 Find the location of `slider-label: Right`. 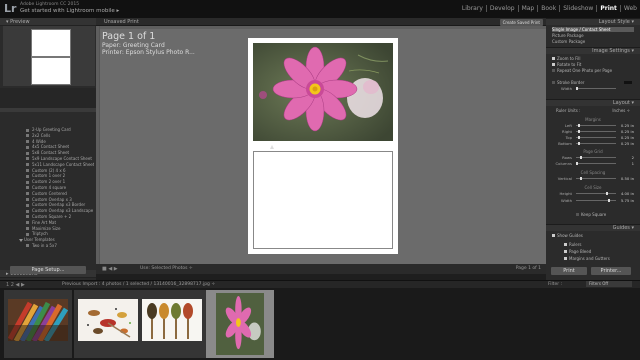

slider-label: Right is located at coordinates (567, 131).